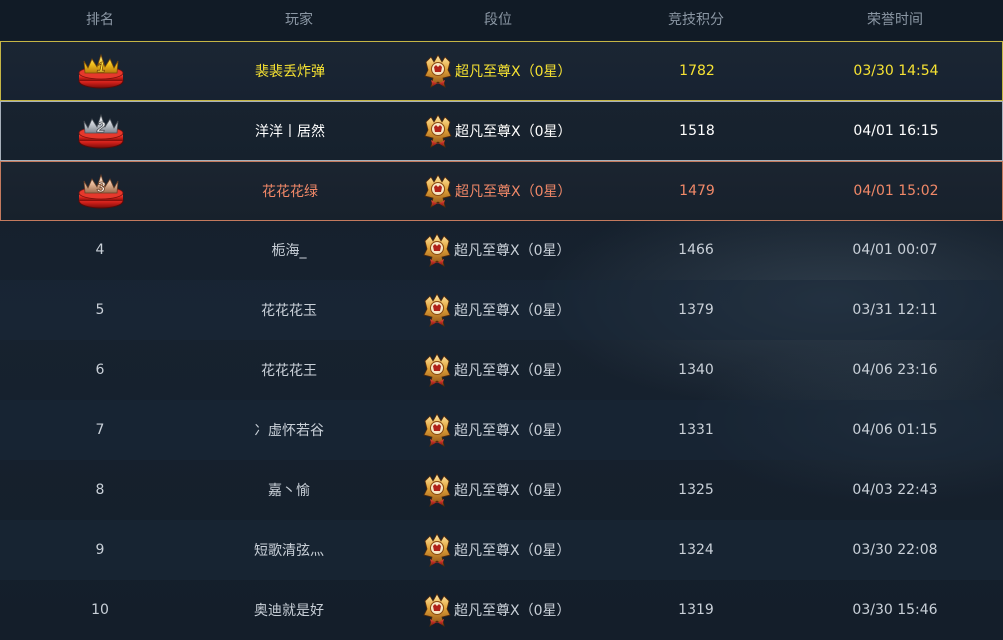  What do you see at coordinates (696, 430) in the screenshot?
I see `score-cell: 1331` at bounding box center [696, 430].